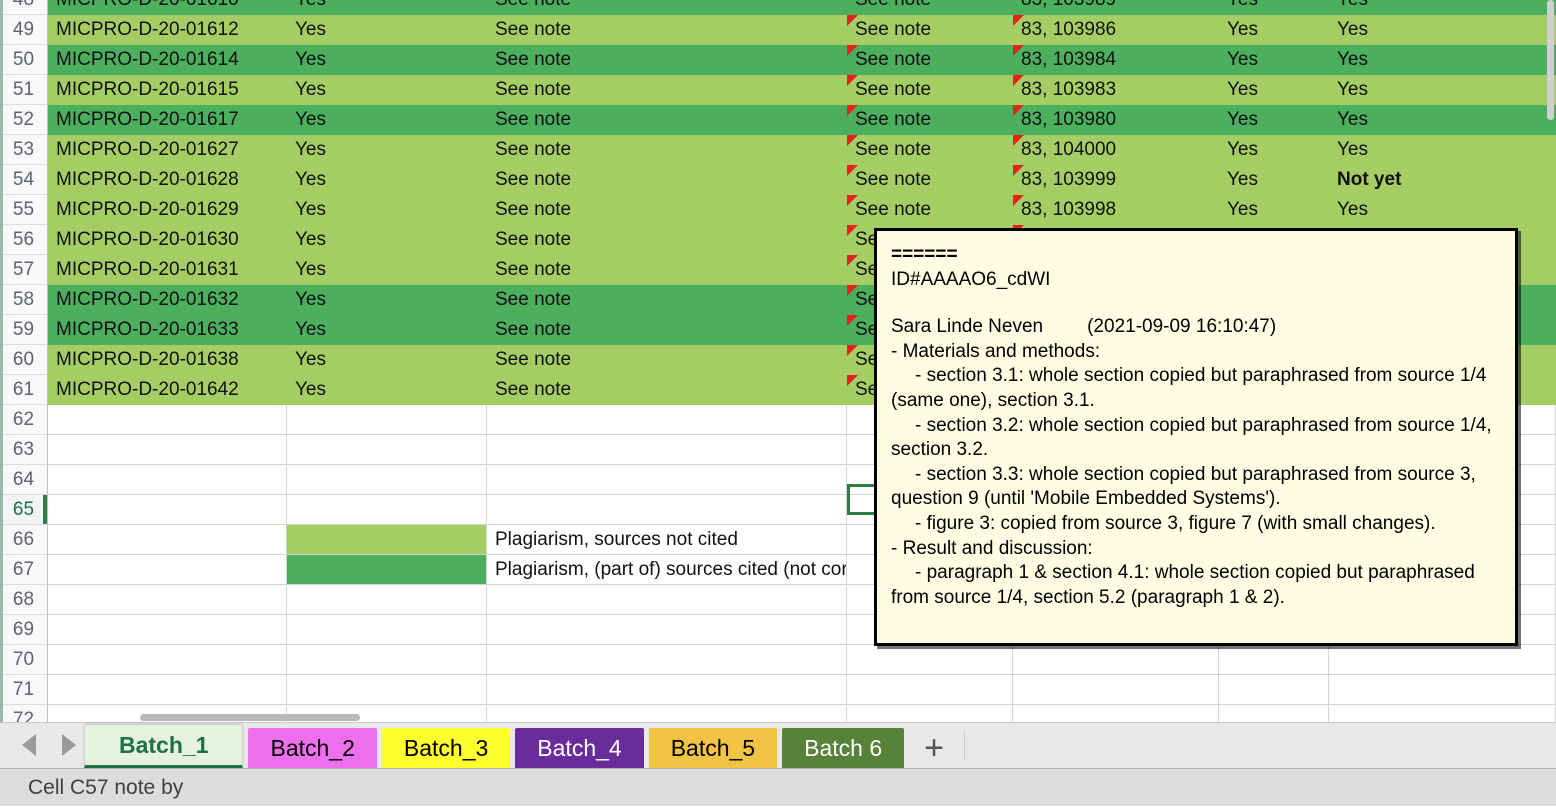 The width and height of the screenshot is (1556, 807). Describe the element at coordinates (1116, 210) in the screenshot. I see `grid-cell: 83, 103998` at that location.